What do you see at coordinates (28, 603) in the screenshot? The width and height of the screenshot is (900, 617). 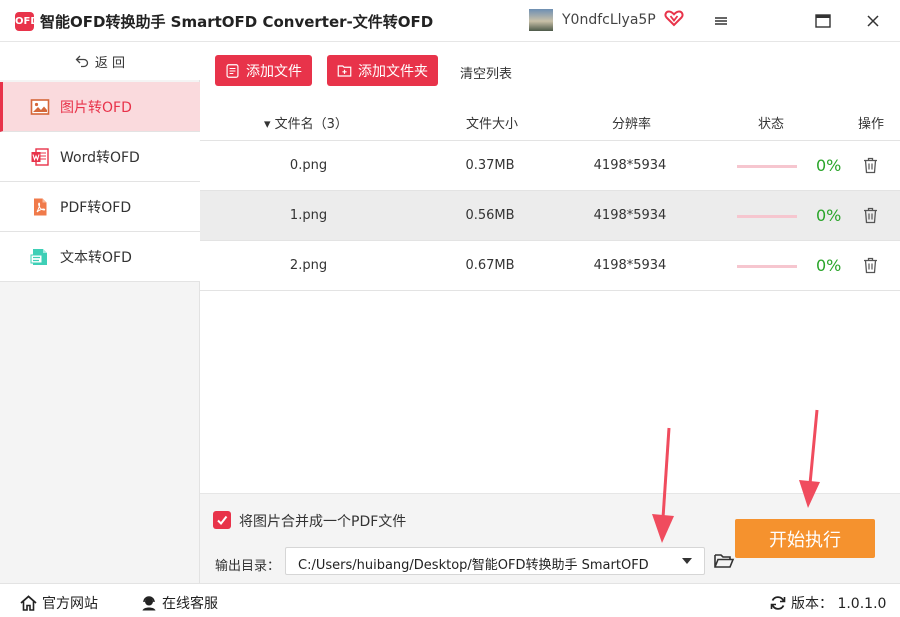 I see `home-icon` at bounding box center [28, 603].